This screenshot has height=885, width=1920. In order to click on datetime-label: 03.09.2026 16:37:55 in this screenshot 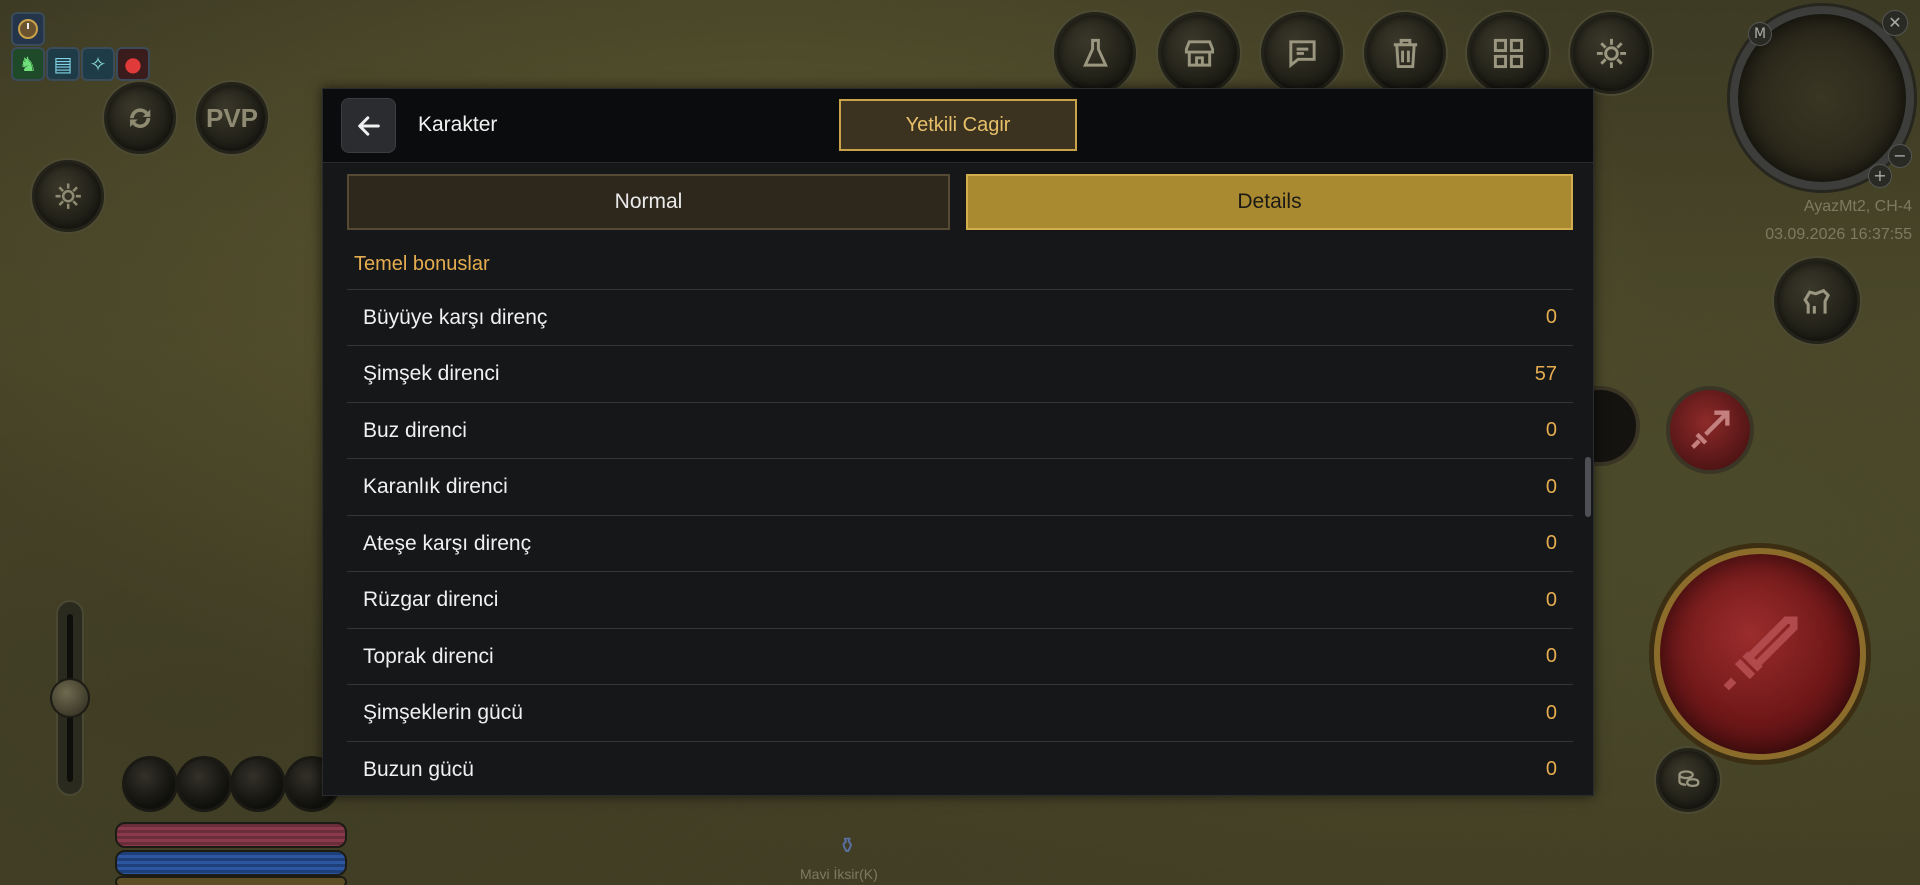, I will do `click(1838, 234)`.